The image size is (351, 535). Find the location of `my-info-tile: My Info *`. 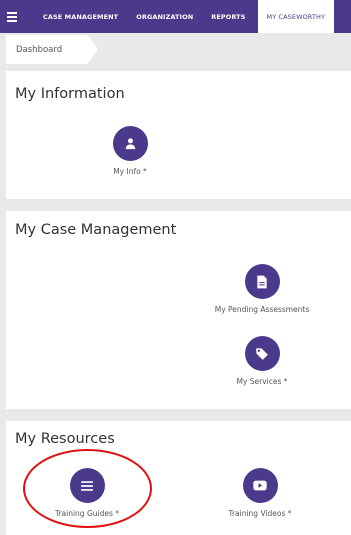

my-info-tile: My Info * is located at coordinates (130, 151).